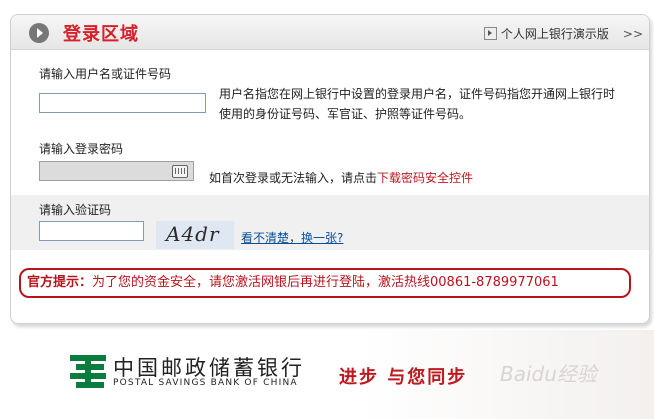 The width and height of the screenshot is (654, 419). What do you see at coordinates (425, 178) in the screenshot?
I see `download-control-link: 下载密码安全控件` at bounding box center [425, 178].